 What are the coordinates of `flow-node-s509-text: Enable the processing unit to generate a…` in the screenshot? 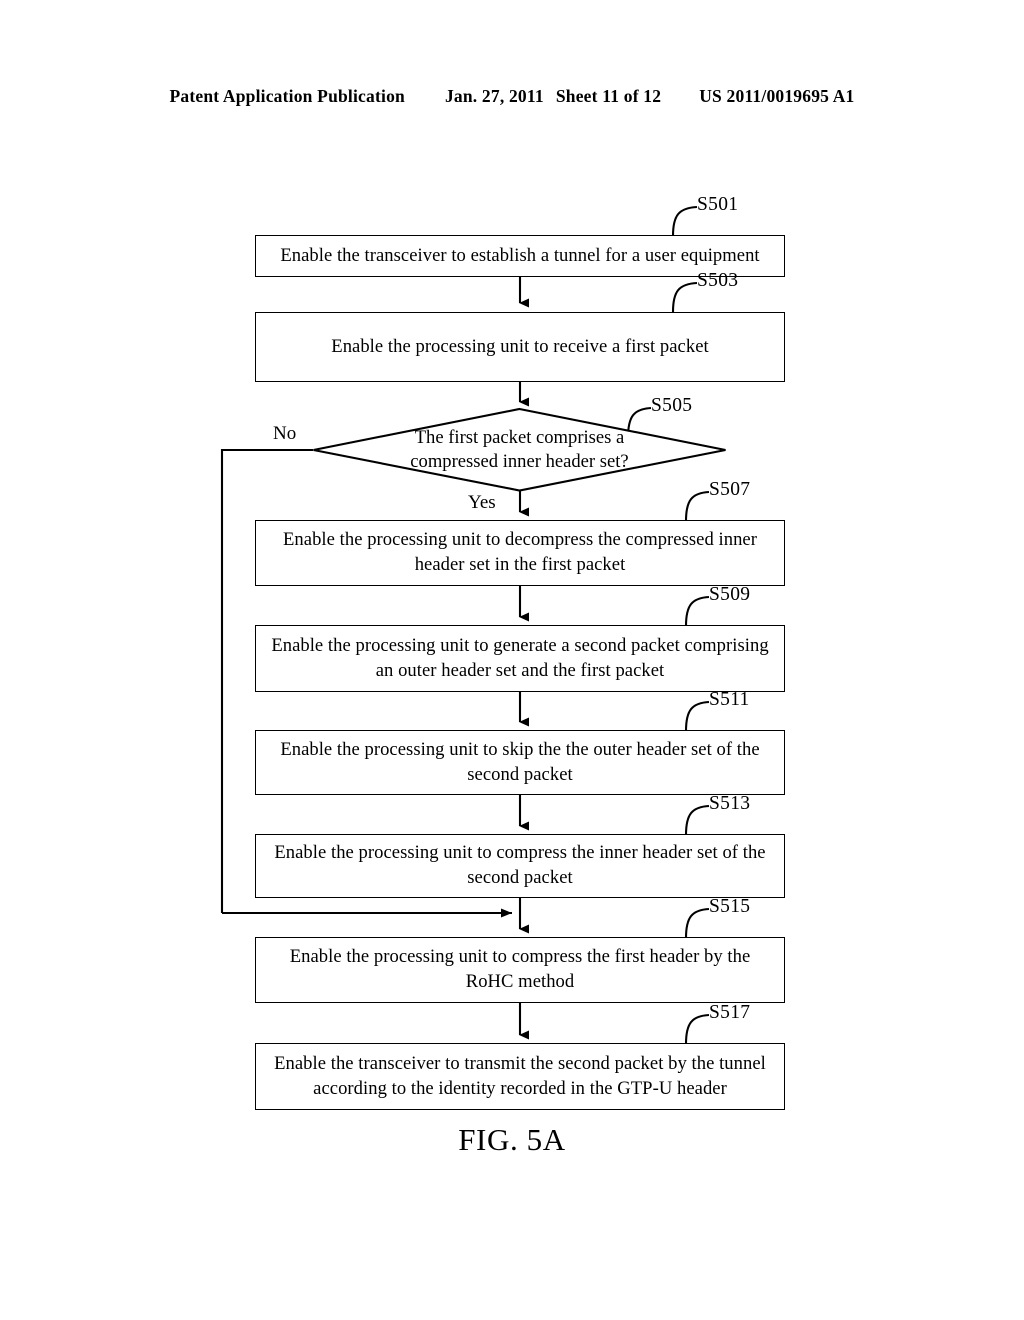 It's located at (520, 657).